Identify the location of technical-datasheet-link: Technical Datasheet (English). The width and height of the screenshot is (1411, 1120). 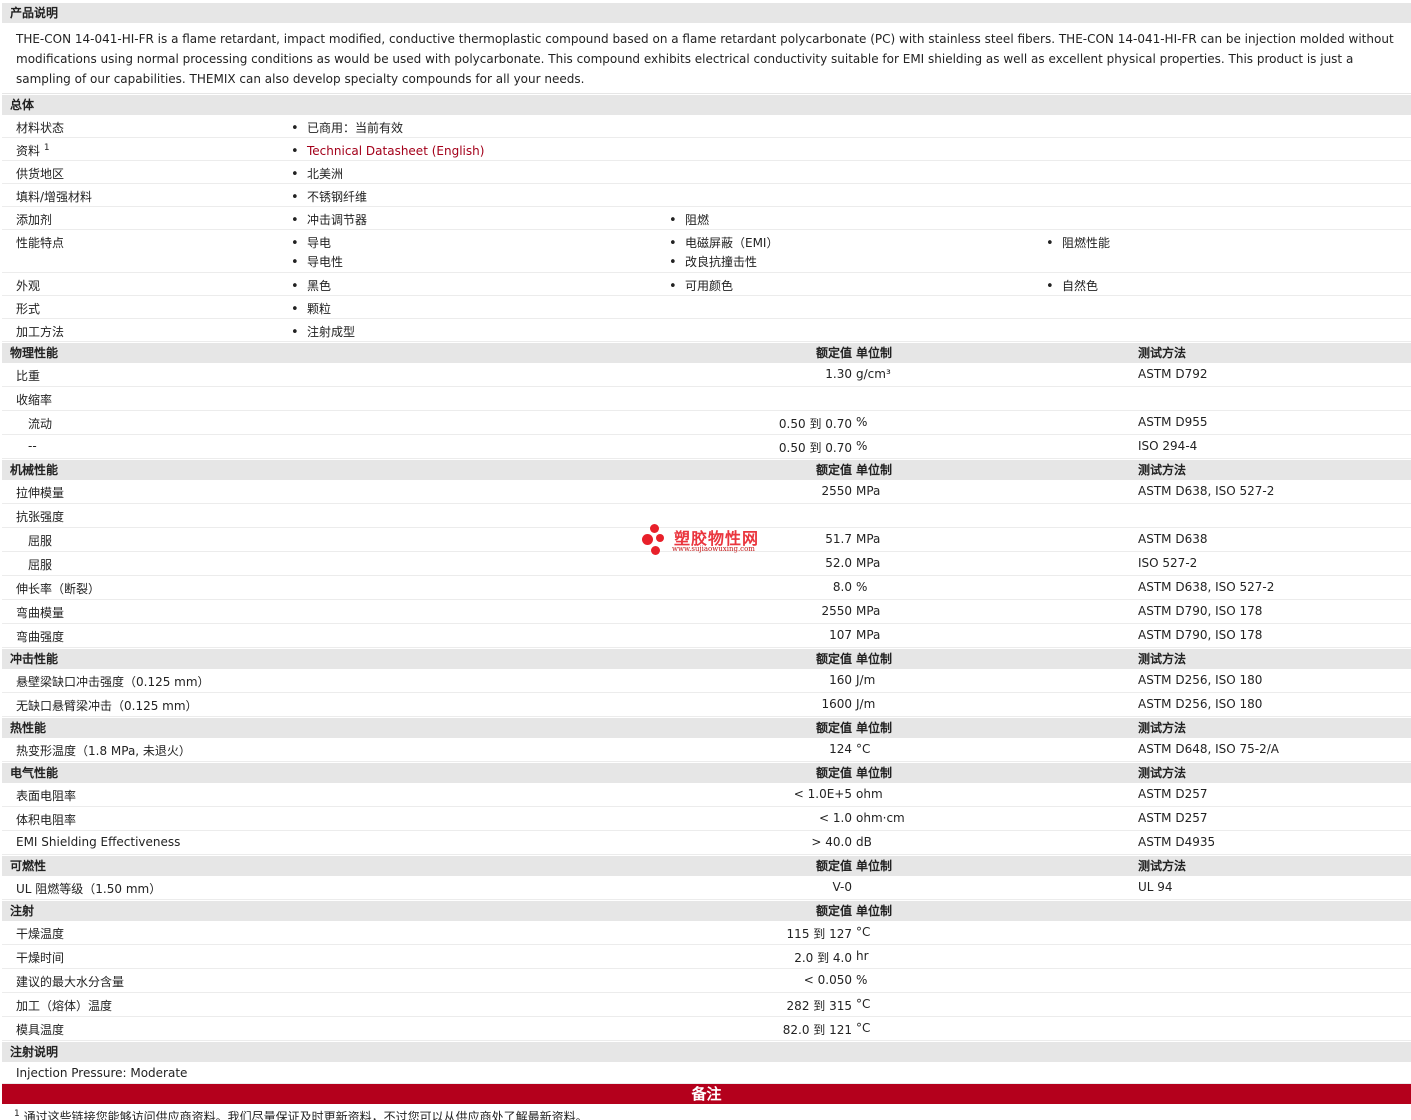
(395, 151).